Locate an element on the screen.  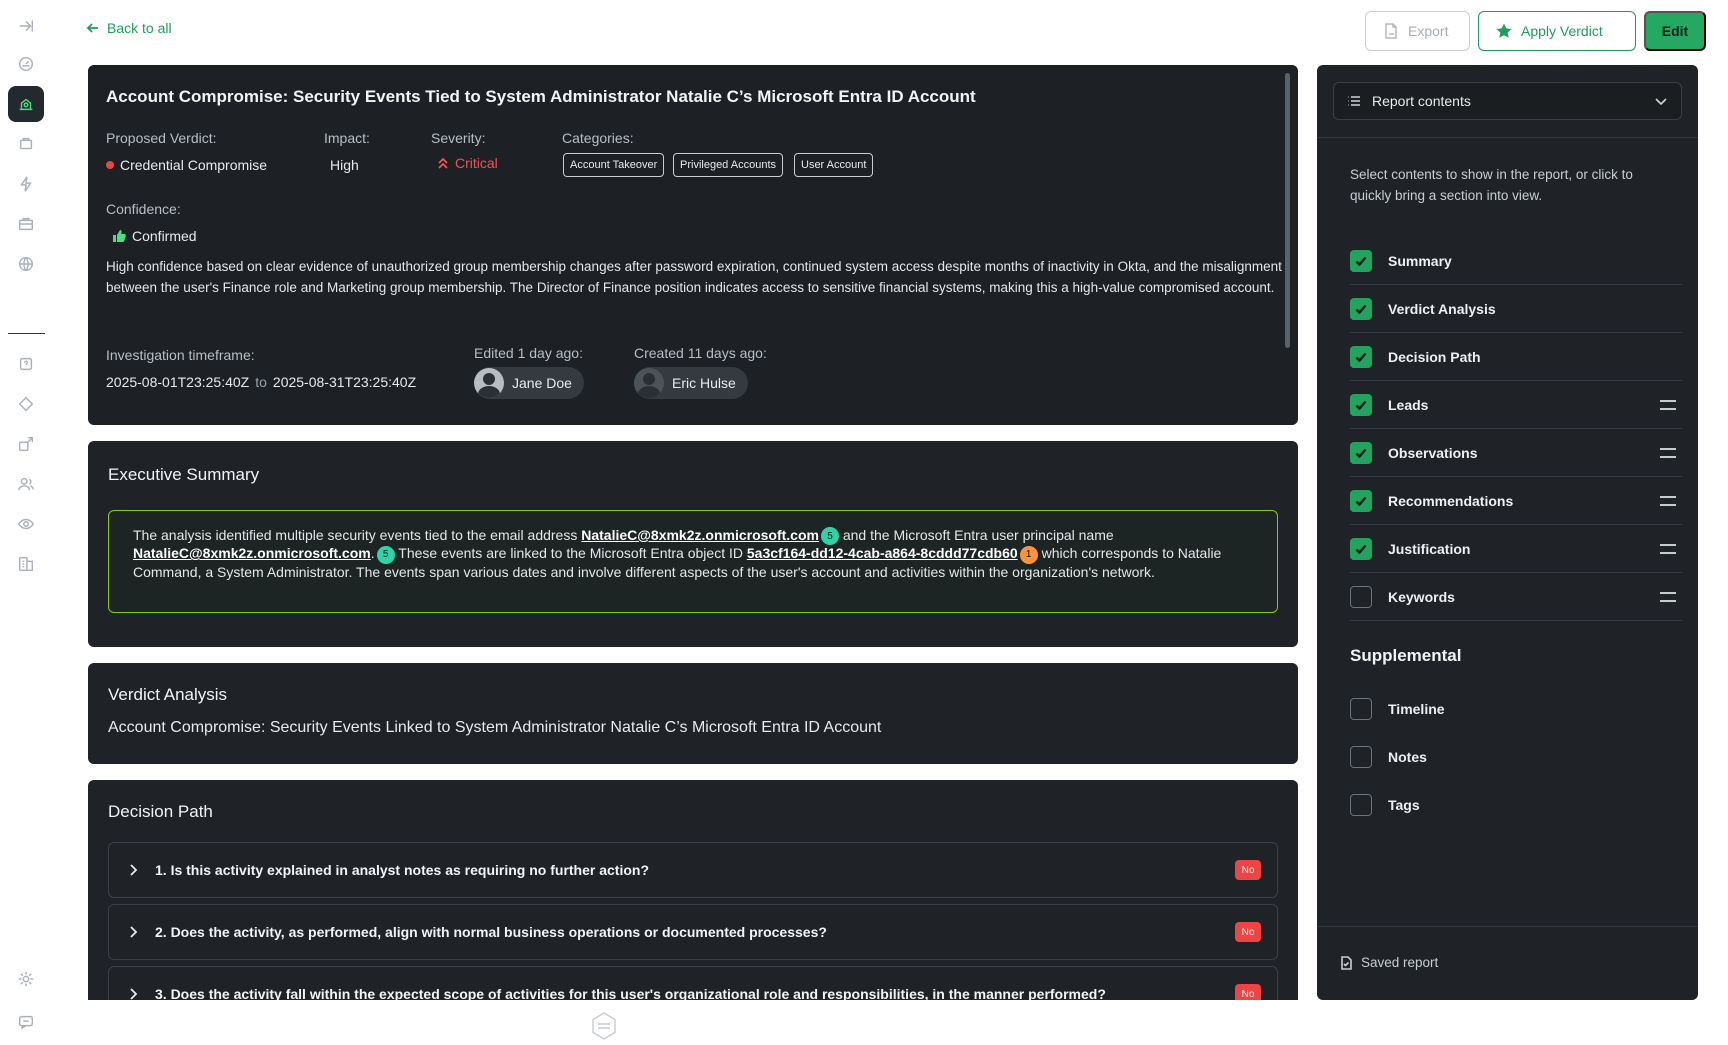
users-icon is located at coordinates (26, 484).